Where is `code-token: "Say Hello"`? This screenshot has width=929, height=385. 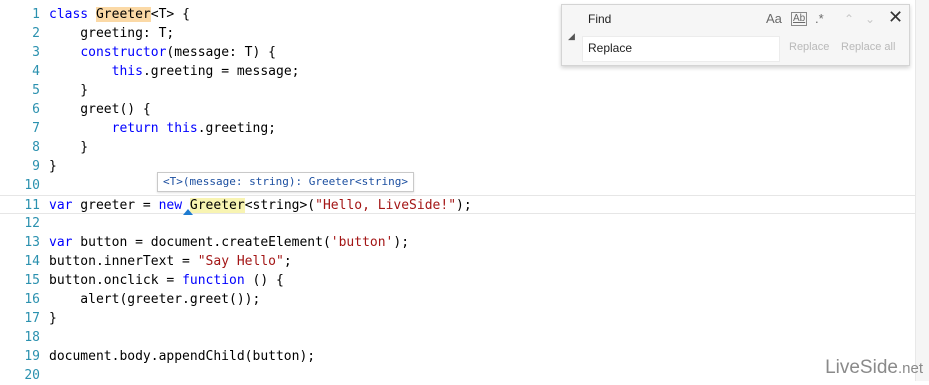
code-token: "Say Hello" is located at coordinates (240, 261).